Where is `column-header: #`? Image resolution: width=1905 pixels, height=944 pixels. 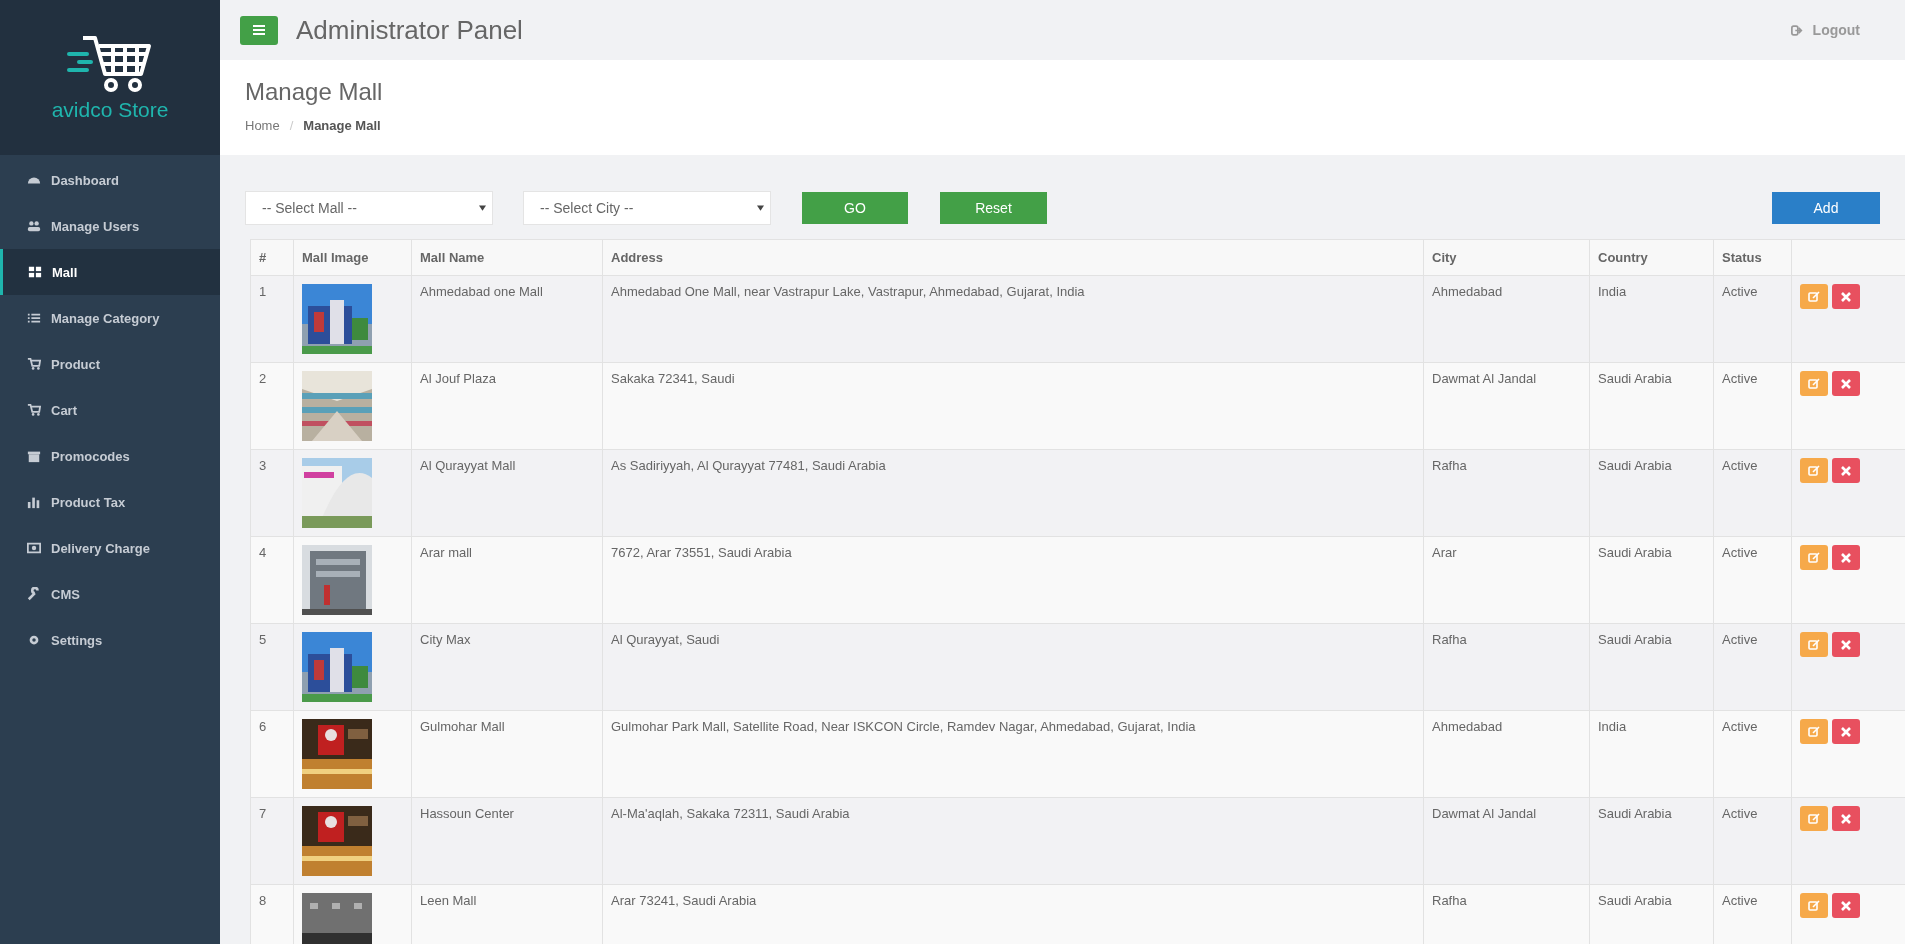 column-header: # is located at coordinates (272, 257).